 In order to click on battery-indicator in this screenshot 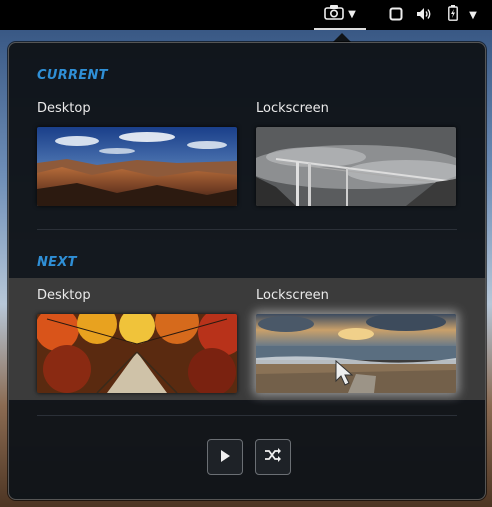, I will do `click(453, 15)`.